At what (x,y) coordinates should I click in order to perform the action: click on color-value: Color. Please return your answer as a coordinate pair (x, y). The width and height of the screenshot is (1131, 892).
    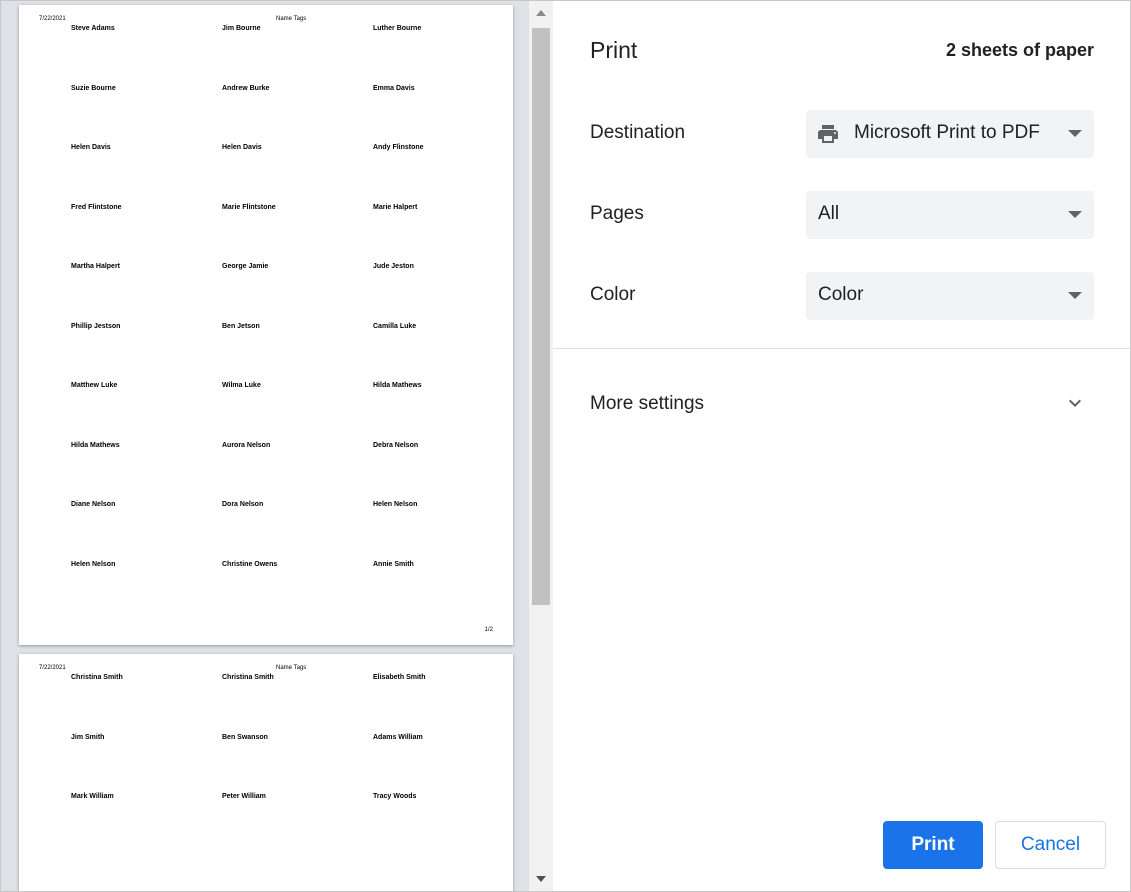
    Looking at the image, I should click on (841, 294).